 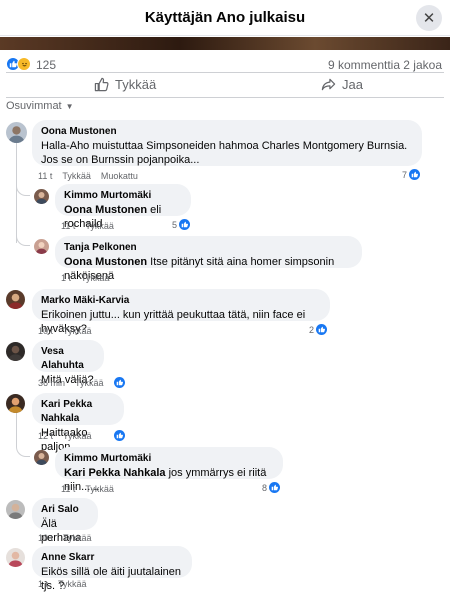 I want to click on comment-author: Marko Mäki-Karvia, so click(x=181, y=301).